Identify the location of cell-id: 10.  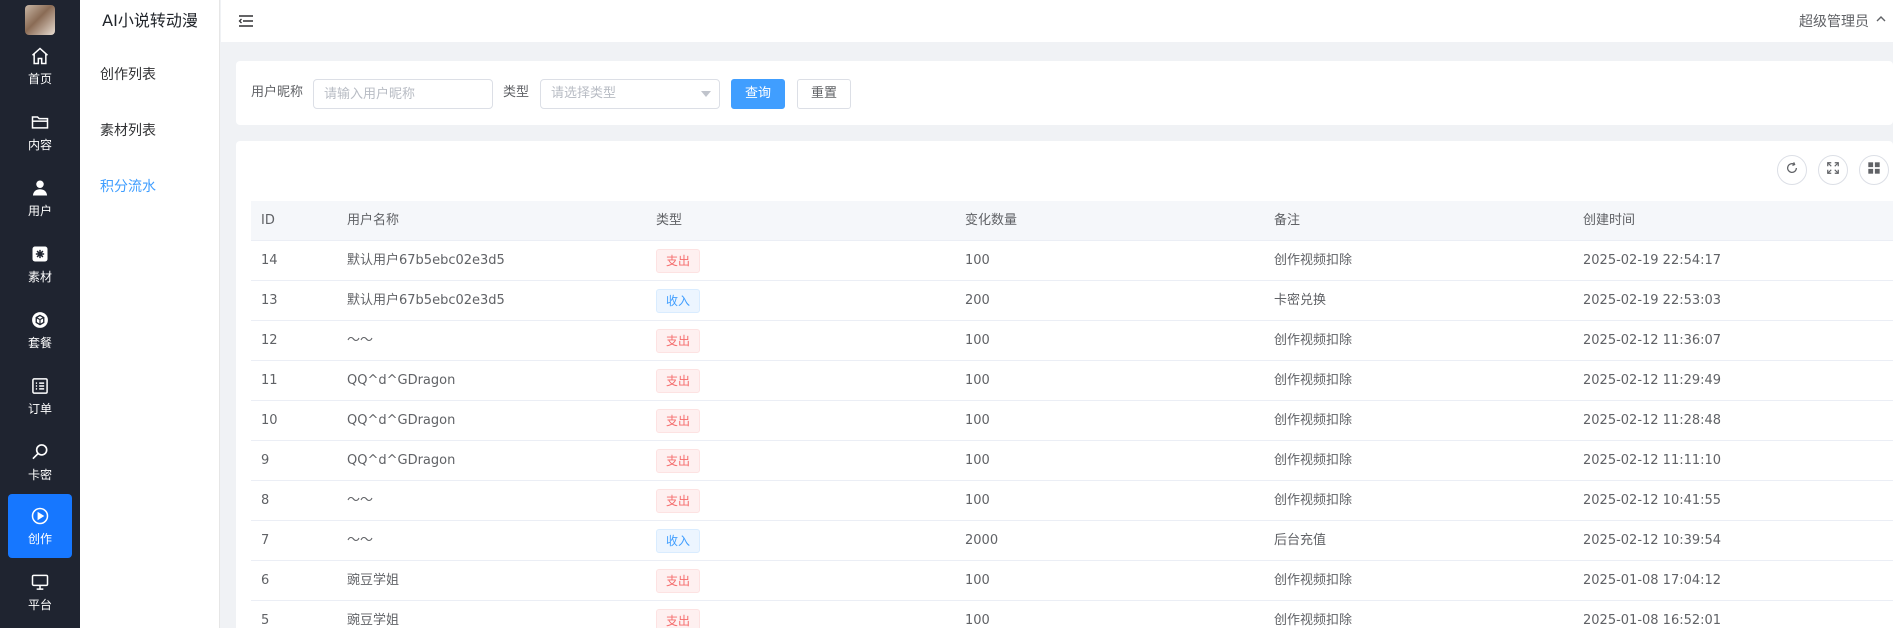
(269, 420).